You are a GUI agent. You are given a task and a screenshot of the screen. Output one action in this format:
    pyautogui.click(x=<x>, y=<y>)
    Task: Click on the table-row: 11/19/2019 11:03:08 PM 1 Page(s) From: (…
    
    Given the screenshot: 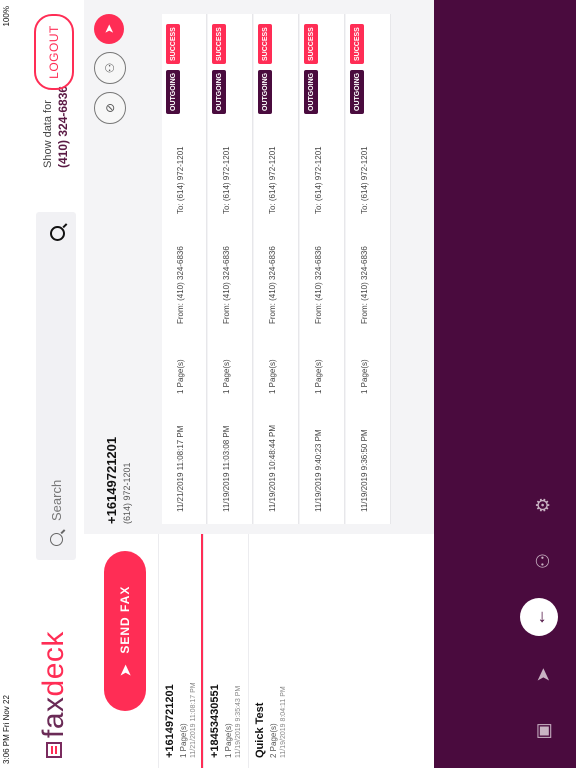 What is the action you would take?
    pyautogui.click(x=230, y=269)
    